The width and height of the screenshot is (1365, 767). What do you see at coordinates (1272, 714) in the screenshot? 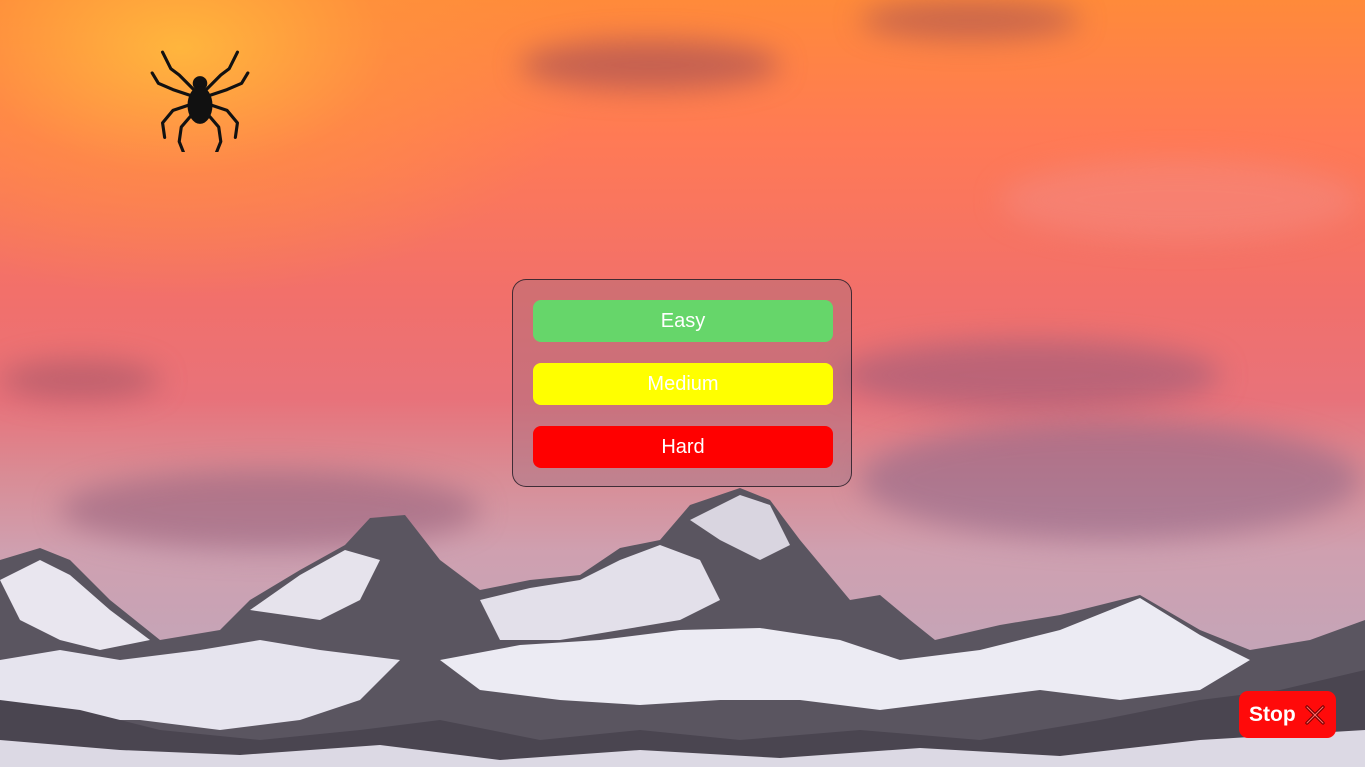
I see `stop-button-label: Stop` at bounding box center [1272, 714].